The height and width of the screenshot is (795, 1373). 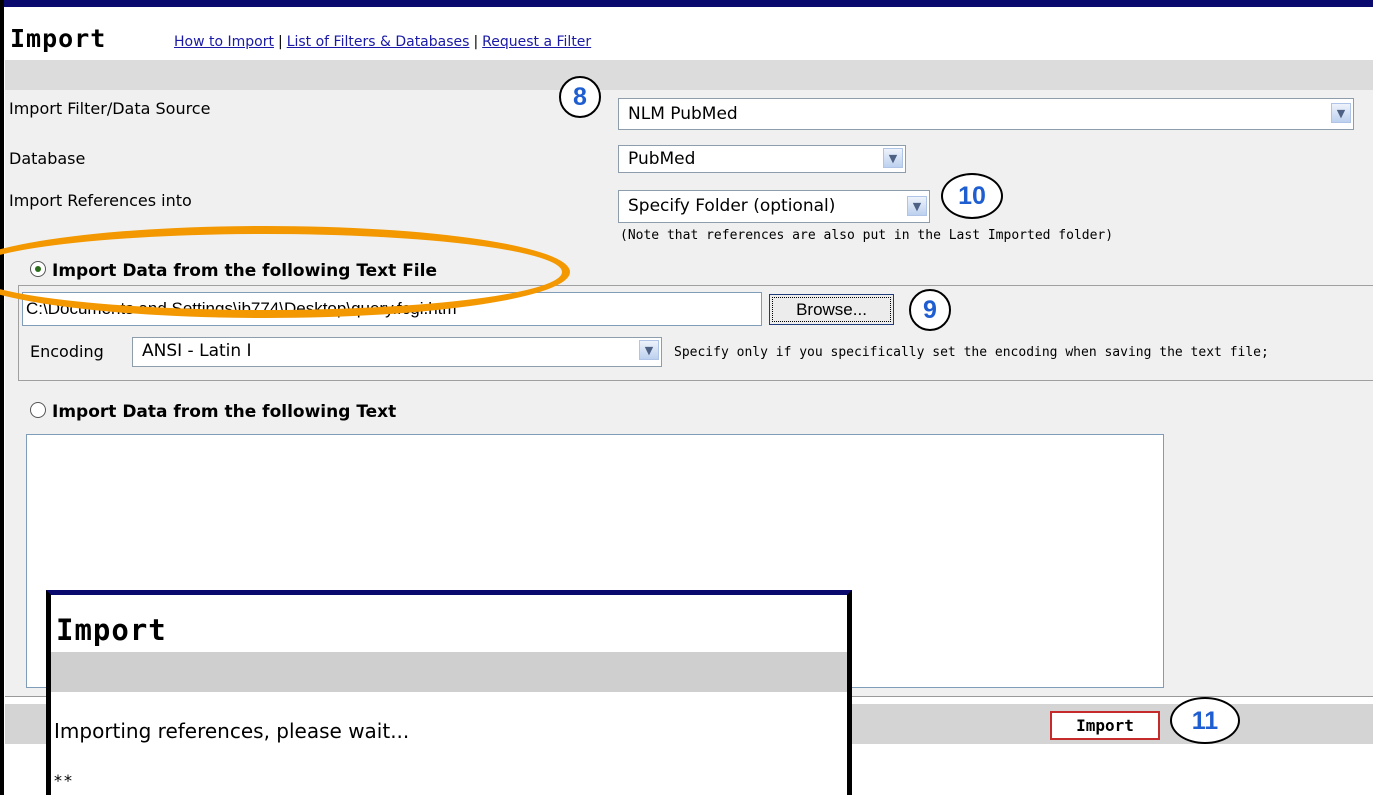 What do you see at coordinates (662, 159) in the screenshot?
I see `database-select-value: PubMed` at bounding box center [662, 159].